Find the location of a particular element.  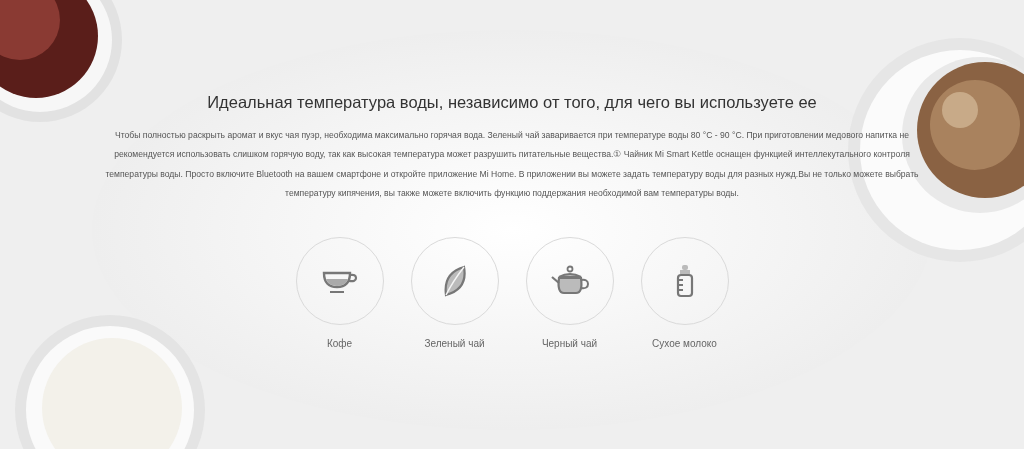

baby-bottle-icon is located at coordinates (684, 281).